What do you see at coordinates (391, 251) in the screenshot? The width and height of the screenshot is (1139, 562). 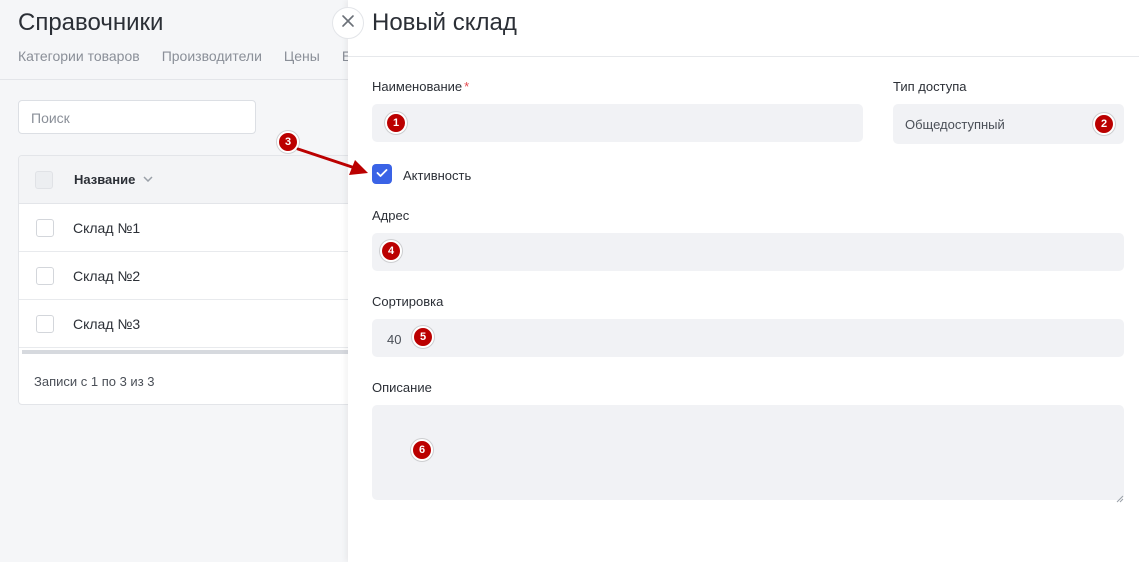 I see `annotation-marker-4: 4` at bounding box center [391, 251].